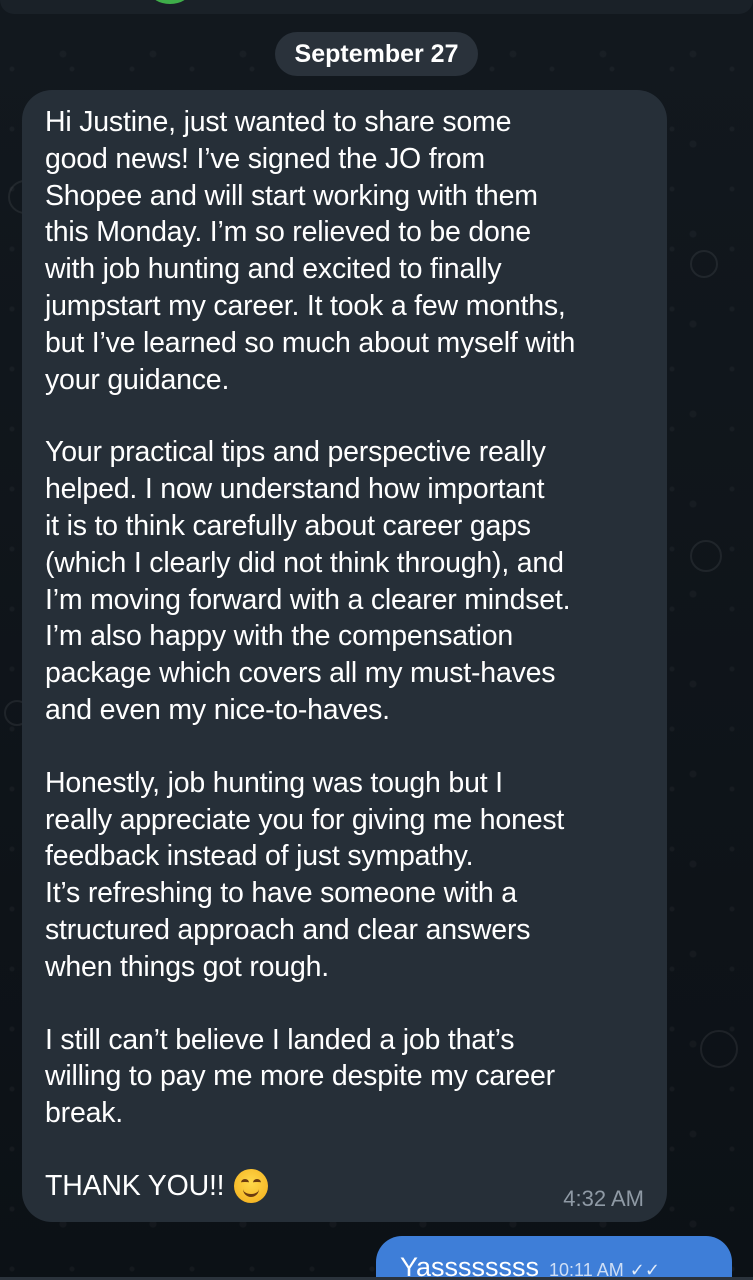 This screenshot has width=753, height=1280. Describe the element at coordinates (603, 1198) in the screenshot. I see `message-timestamp: 4:32 AM` at that location.